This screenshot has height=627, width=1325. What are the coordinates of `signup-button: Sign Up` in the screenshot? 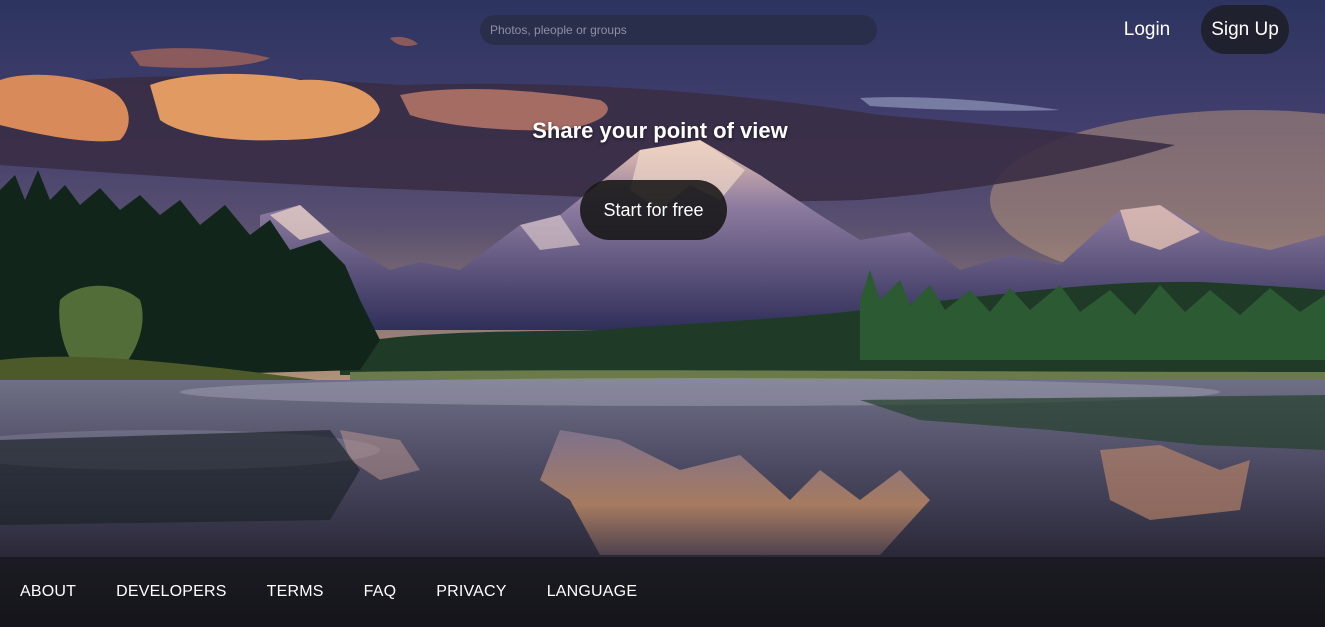 It's located at (1245, 29).